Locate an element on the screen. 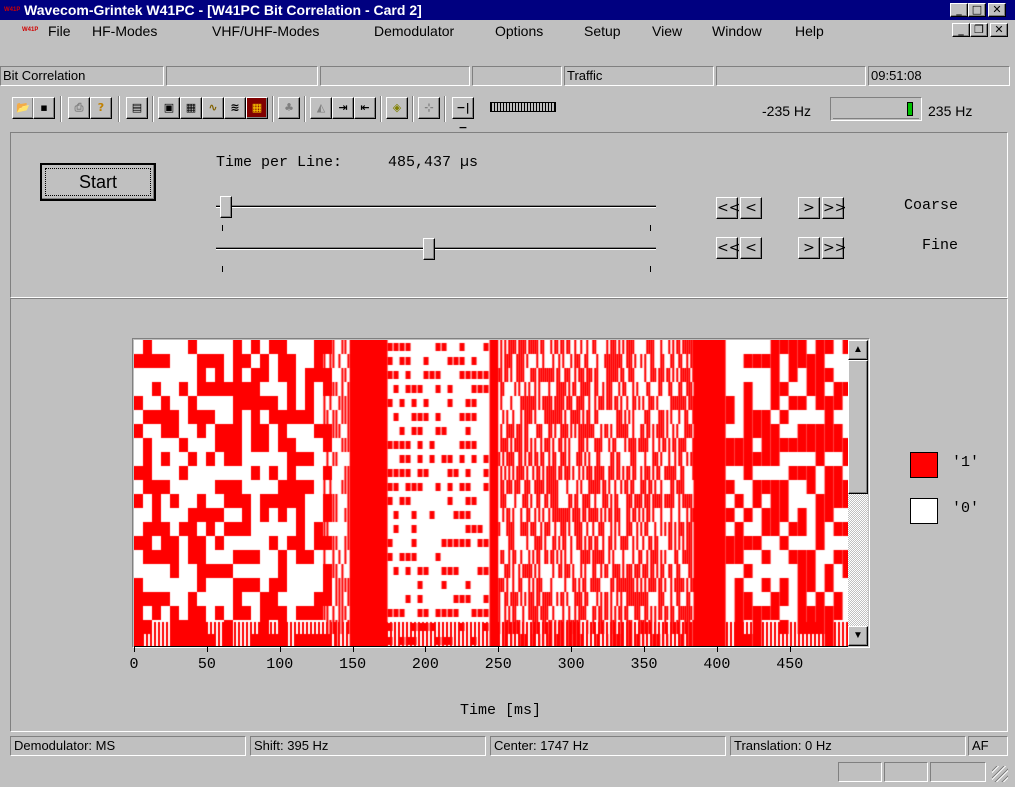  menu-window: Window is located at coordinates (737, 31).